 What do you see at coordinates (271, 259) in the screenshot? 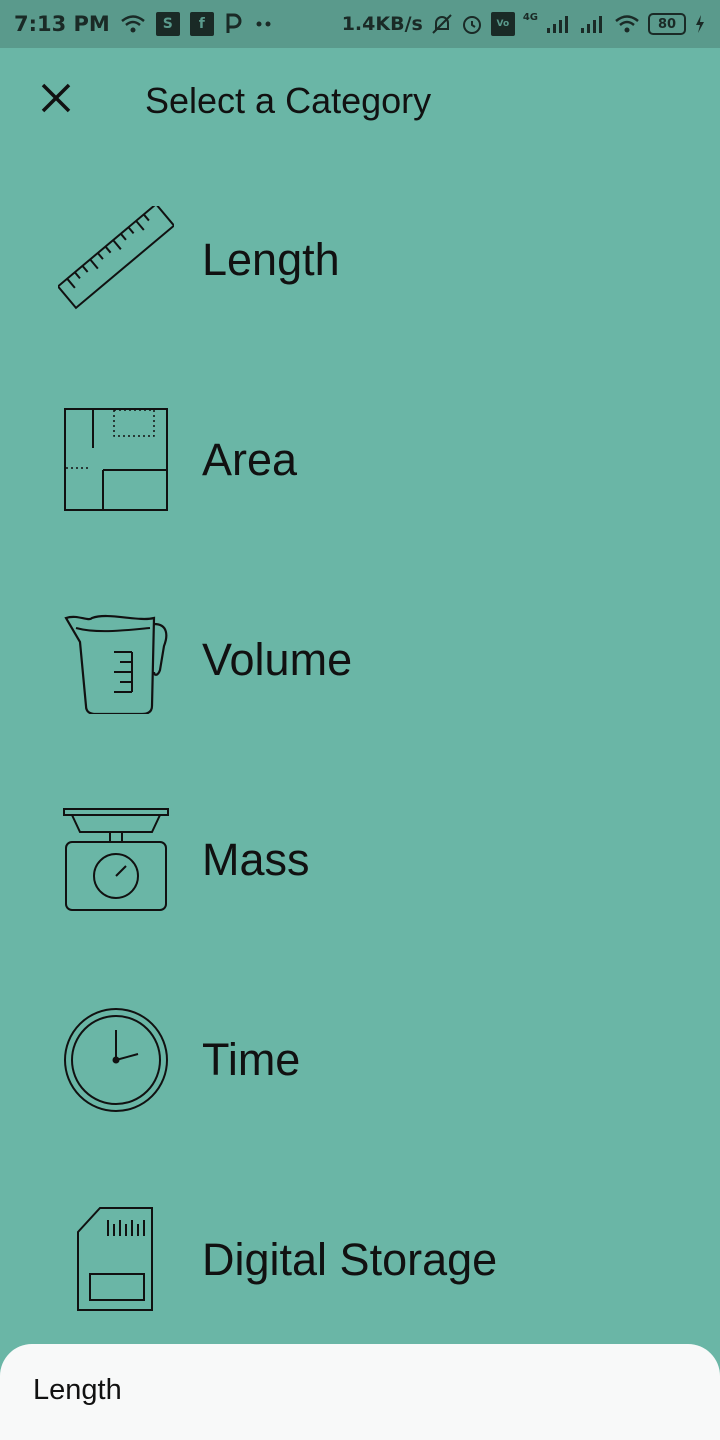
I see `category-label: Length` at bounding box center [271, 259].